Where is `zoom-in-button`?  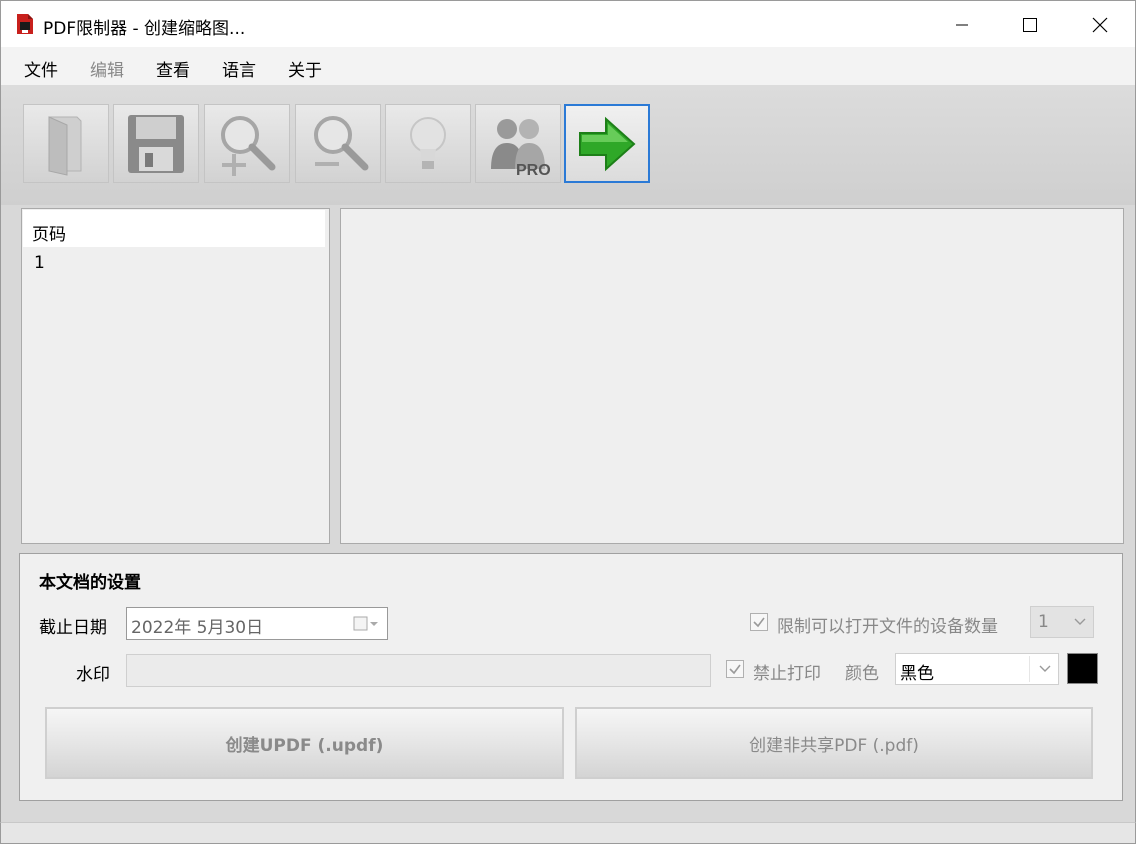
zoom-in-button is located at coordinates (247, 143).